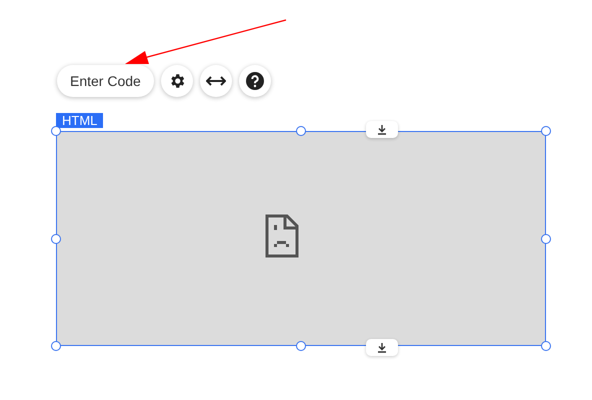  Describe the element at coordinates (105, 81) in the screenshot. I see `enter-code-button: Enter Code` at that location.